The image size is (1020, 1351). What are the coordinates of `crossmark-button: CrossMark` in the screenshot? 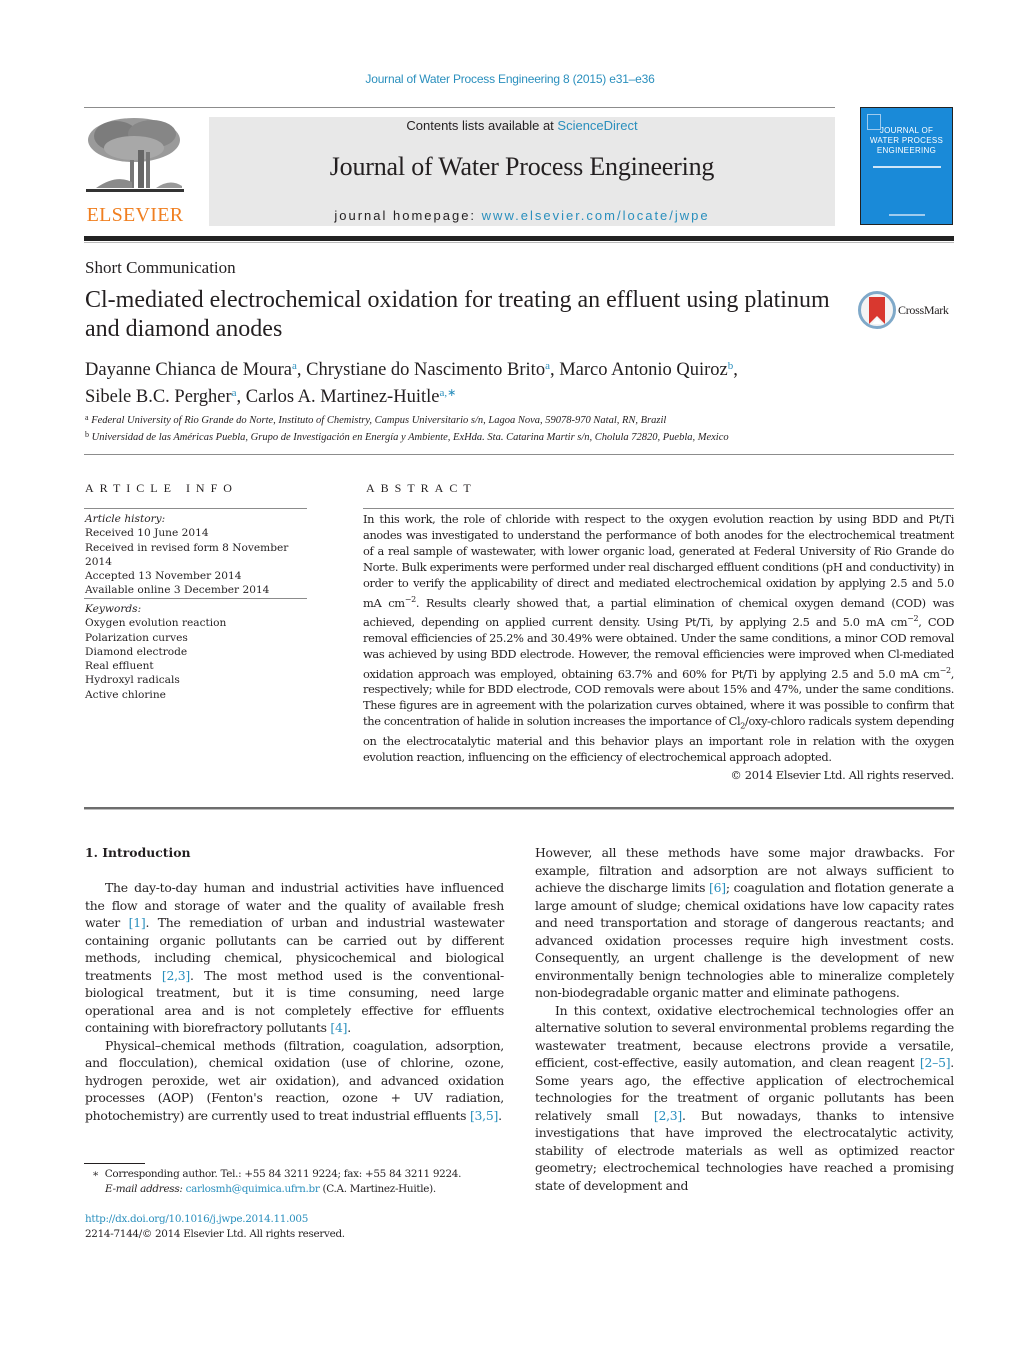 It's located at (908, 310).